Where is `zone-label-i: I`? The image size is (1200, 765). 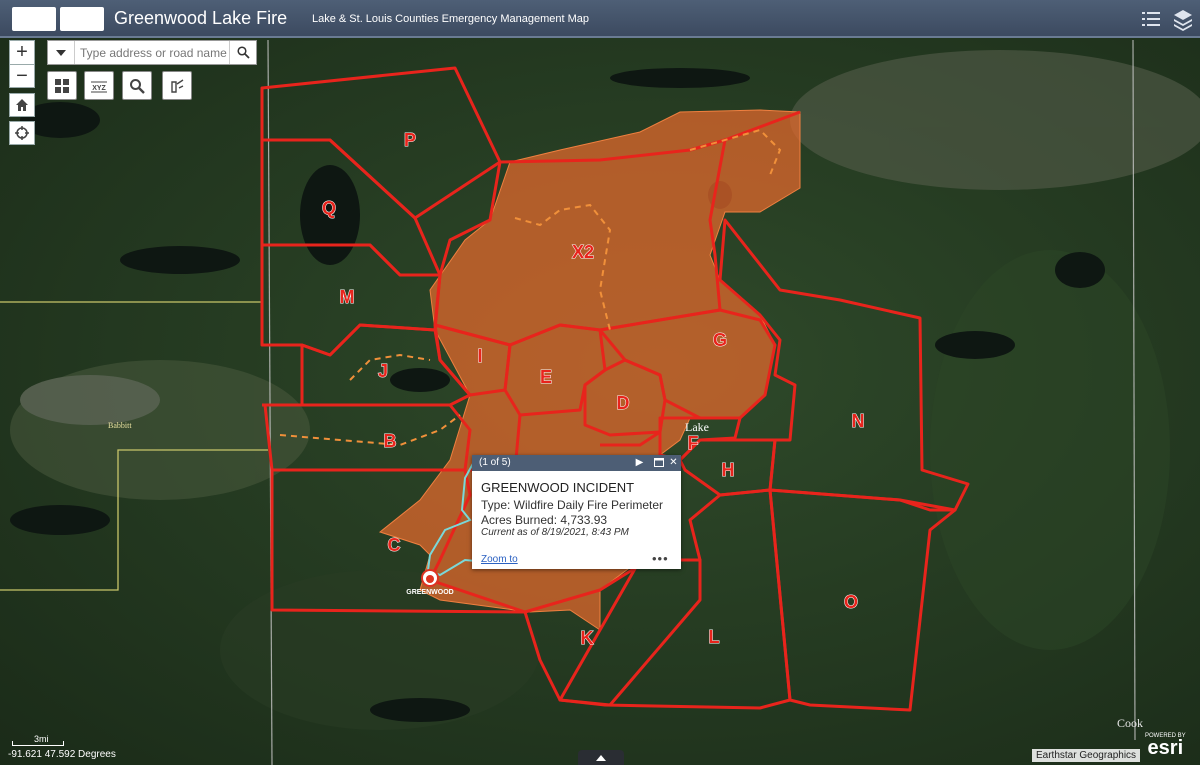 zone-label-i: I is located at coordinates (479, 356).